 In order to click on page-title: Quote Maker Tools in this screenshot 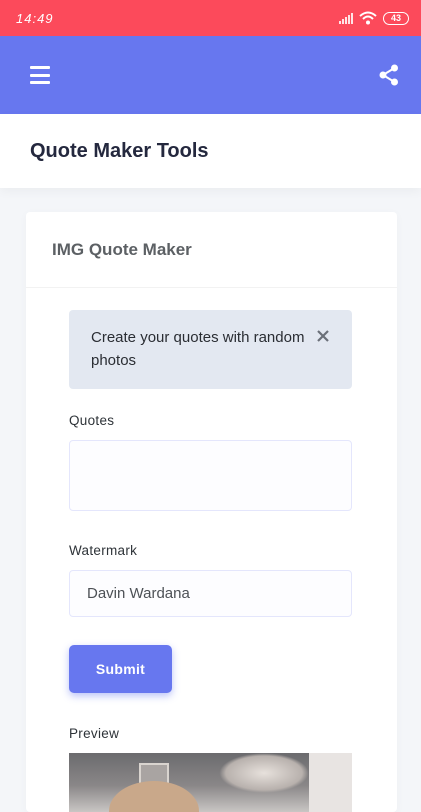, I will do `click(119, 150)`.